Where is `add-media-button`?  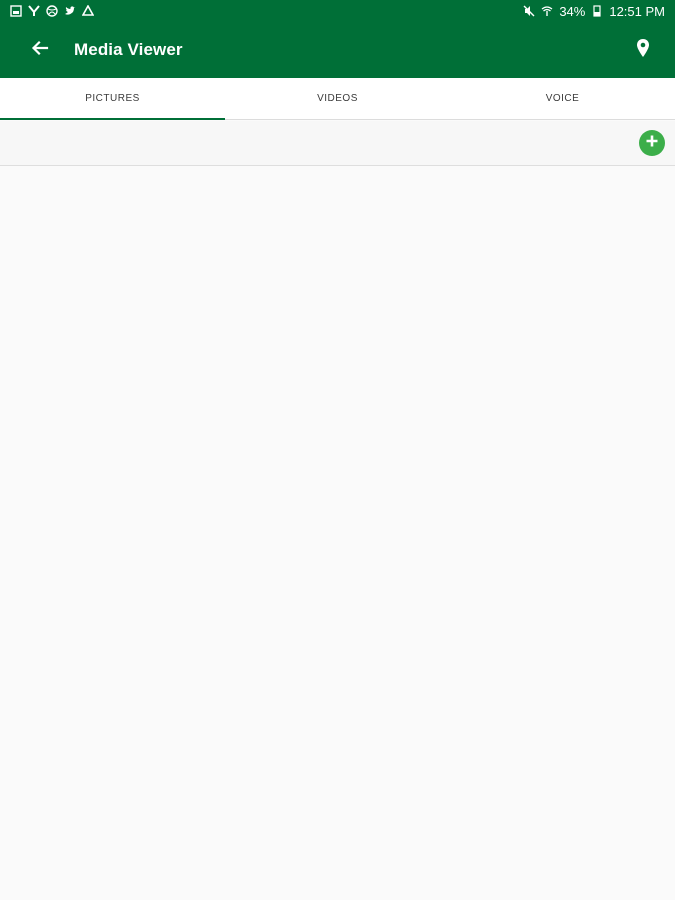 add-media-button is located at coordinates (652, 143).